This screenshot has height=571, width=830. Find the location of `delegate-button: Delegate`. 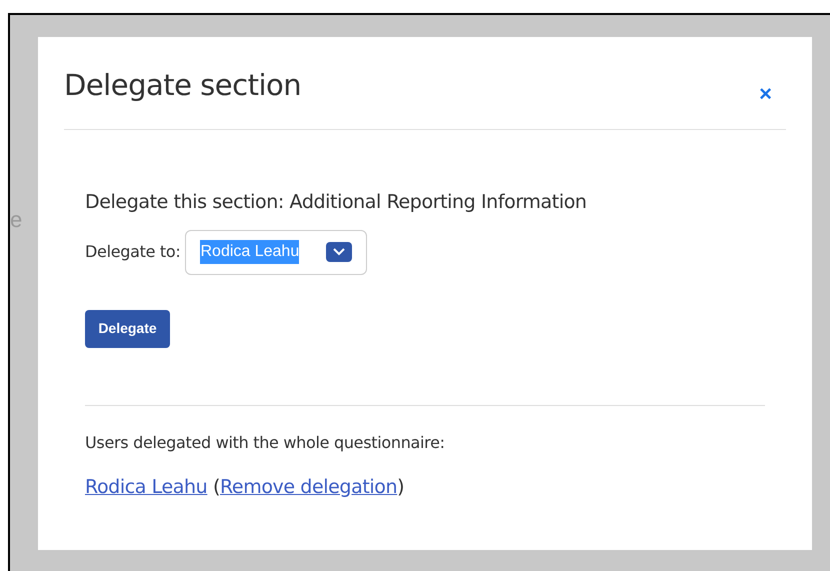

delegate-button: Delegate is located at coordinates (127, 329).